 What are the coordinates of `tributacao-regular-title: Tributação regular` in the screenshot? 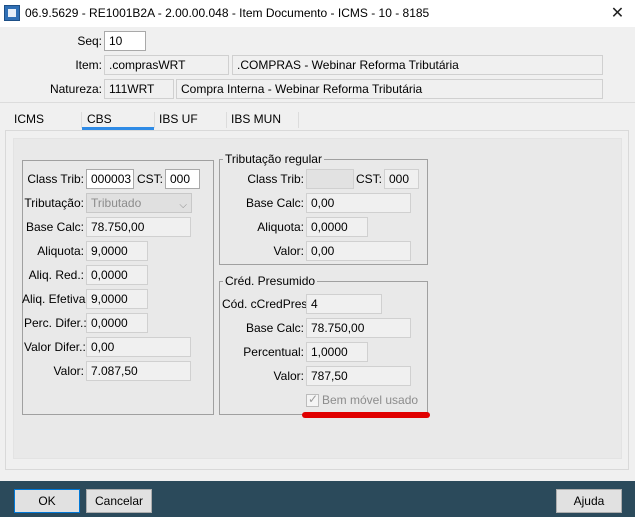 It's located at (273, 159).